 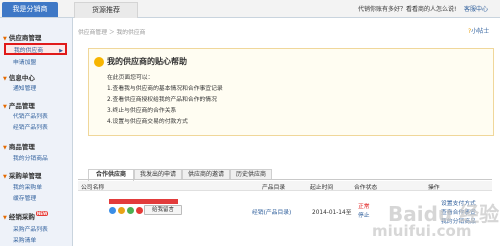 What do you see at coordinates (407, 8) in the screenshot?
I see `promo-link: 代销你账有多好？看看商的人怎么说!` at bounding box center [407, 8].